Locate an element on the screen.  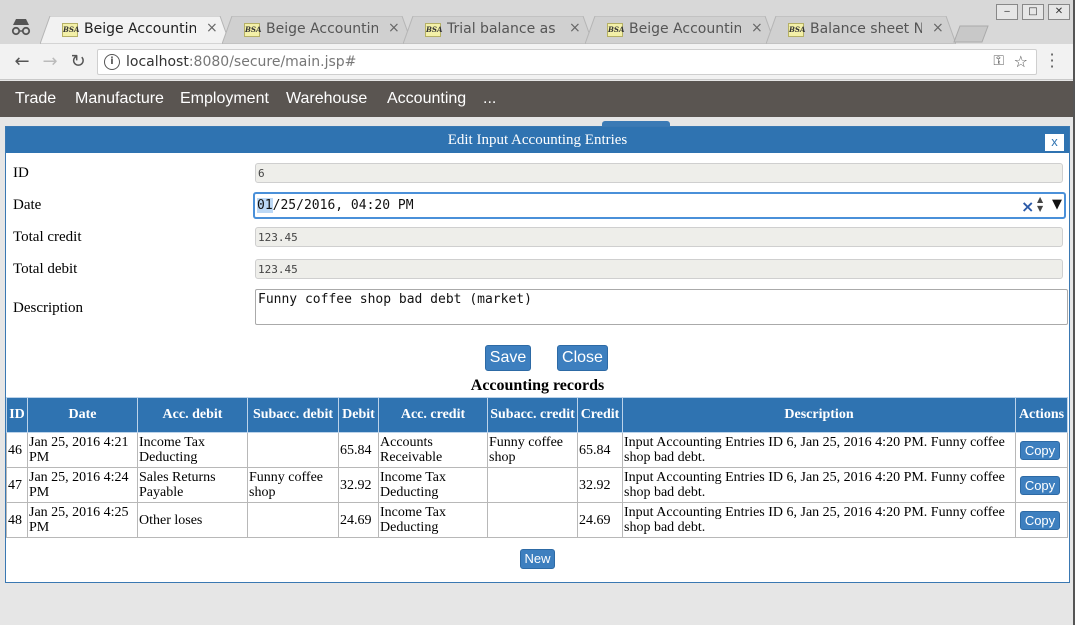
date-dropdown-icon: ▼ is located at coordinates (1057, 204).